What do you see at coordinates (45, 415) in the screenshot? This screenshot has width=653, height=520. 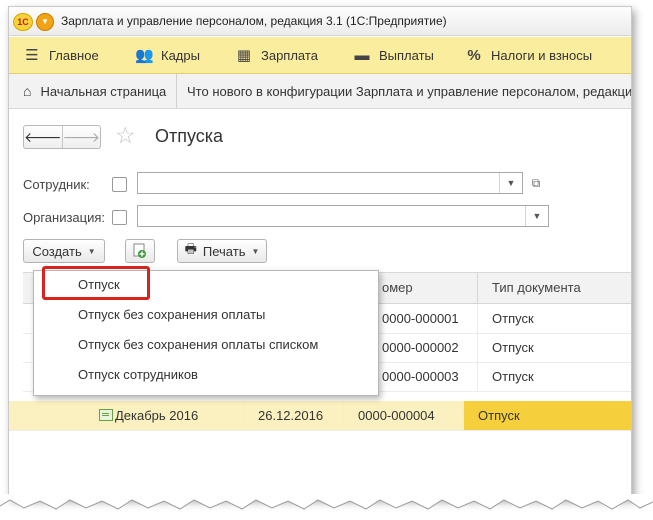 I see `cell-marker` at bounding box center [45, 415].